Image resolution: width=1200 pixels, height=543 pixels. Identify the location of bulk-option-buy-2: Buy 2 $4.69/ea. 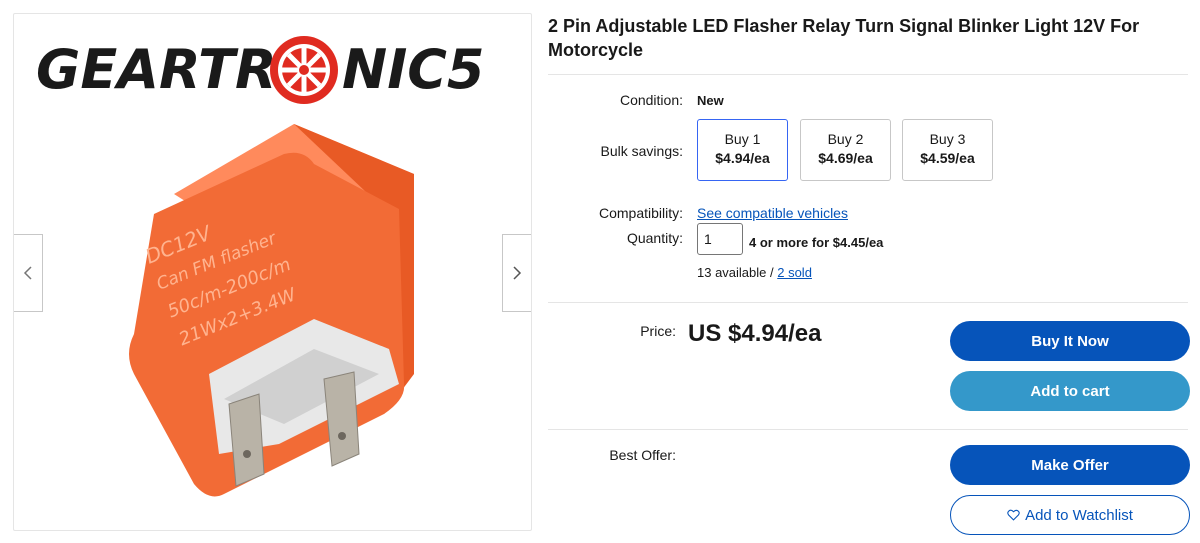
(845, 150).